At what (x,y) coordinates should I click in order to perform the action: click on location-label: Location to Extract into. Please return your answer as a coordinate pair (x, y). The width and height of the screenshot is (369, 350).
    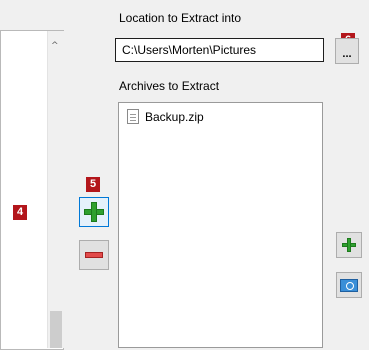
    Looking at the image, I should click on (180, 18).